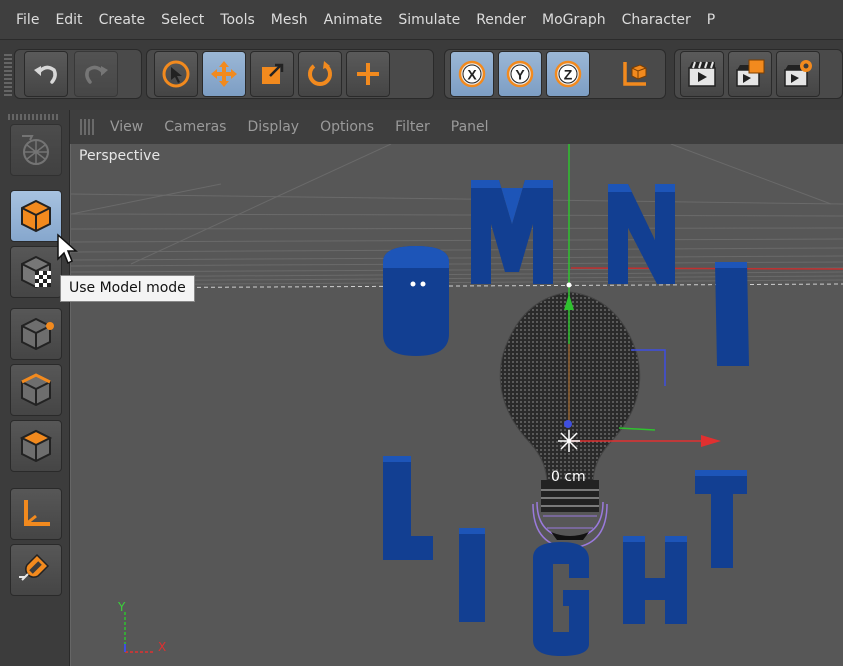 This screenshot has height=666, width=843. I want to click on render-settings-icon, so click(798, 73).